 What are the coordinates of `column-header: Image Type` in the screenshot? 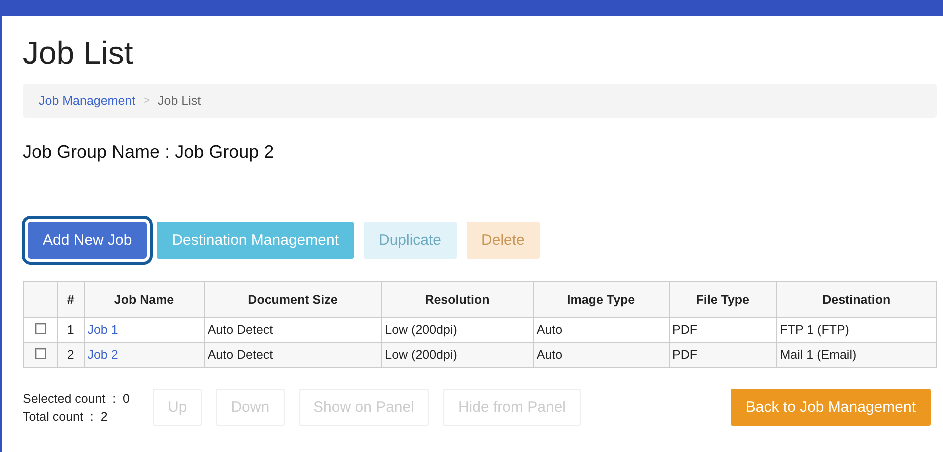 It's located at (601, 300).